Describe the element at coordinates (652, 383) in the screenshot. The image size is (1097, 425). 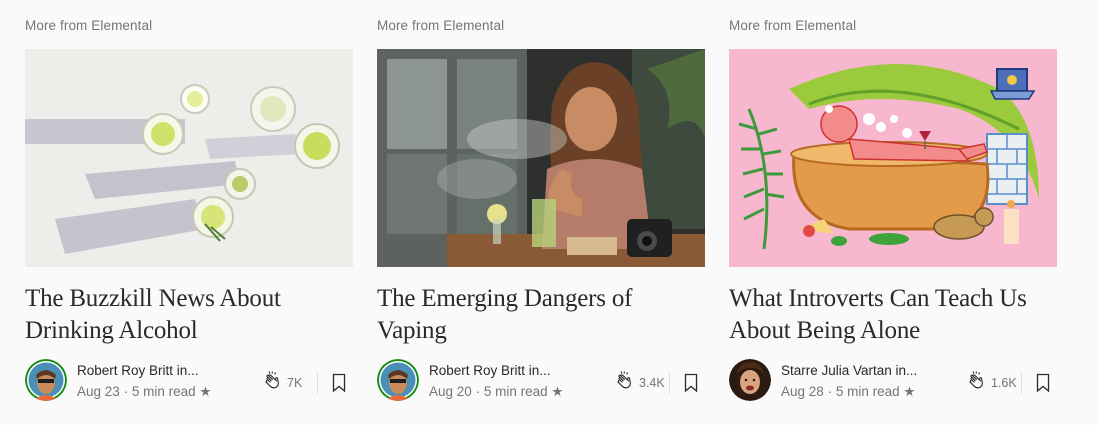
I see `clap-count: 3.4K` at that location.